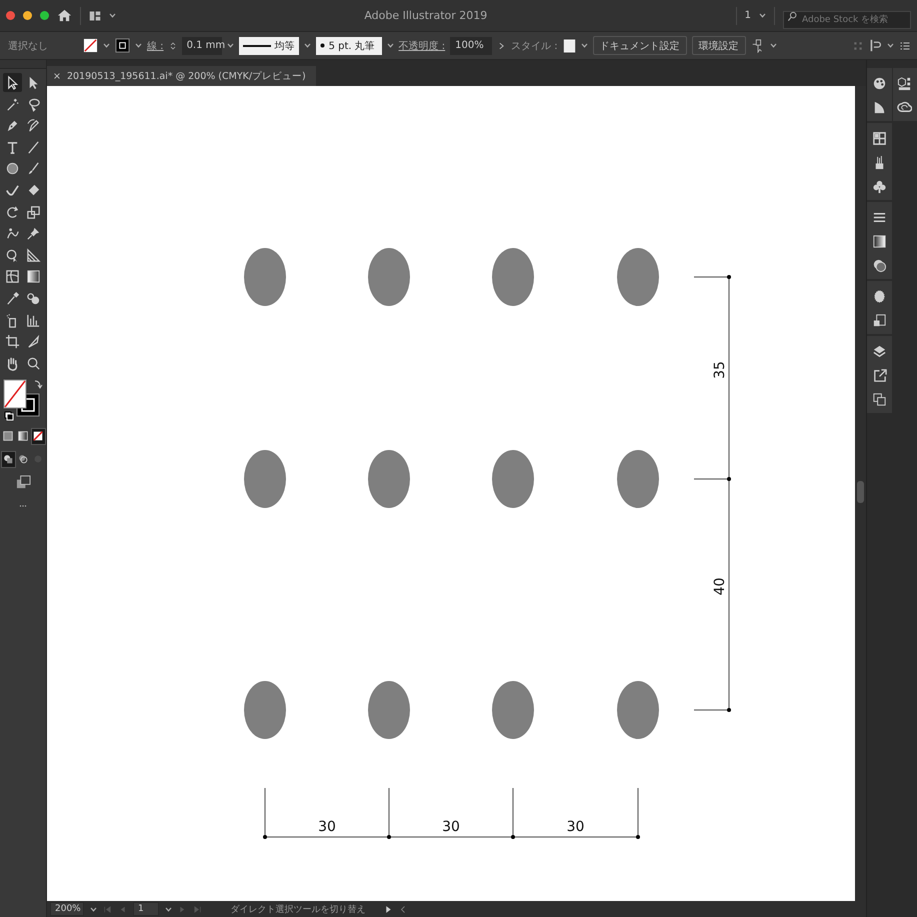  What do you see at coordinates (422, 45) in the screenshot?
I see `opacity-label: 不透明度 :` at bounding box center [422, 45].